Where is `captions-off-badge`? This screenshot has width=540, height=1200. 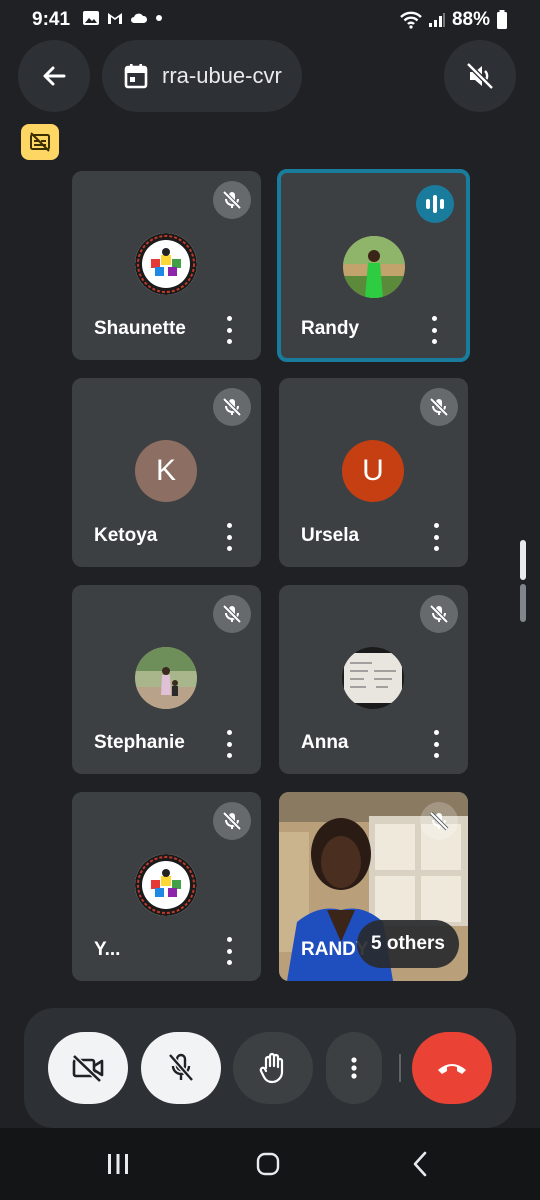 captions-off-badge is located at coordinates (40, 142).